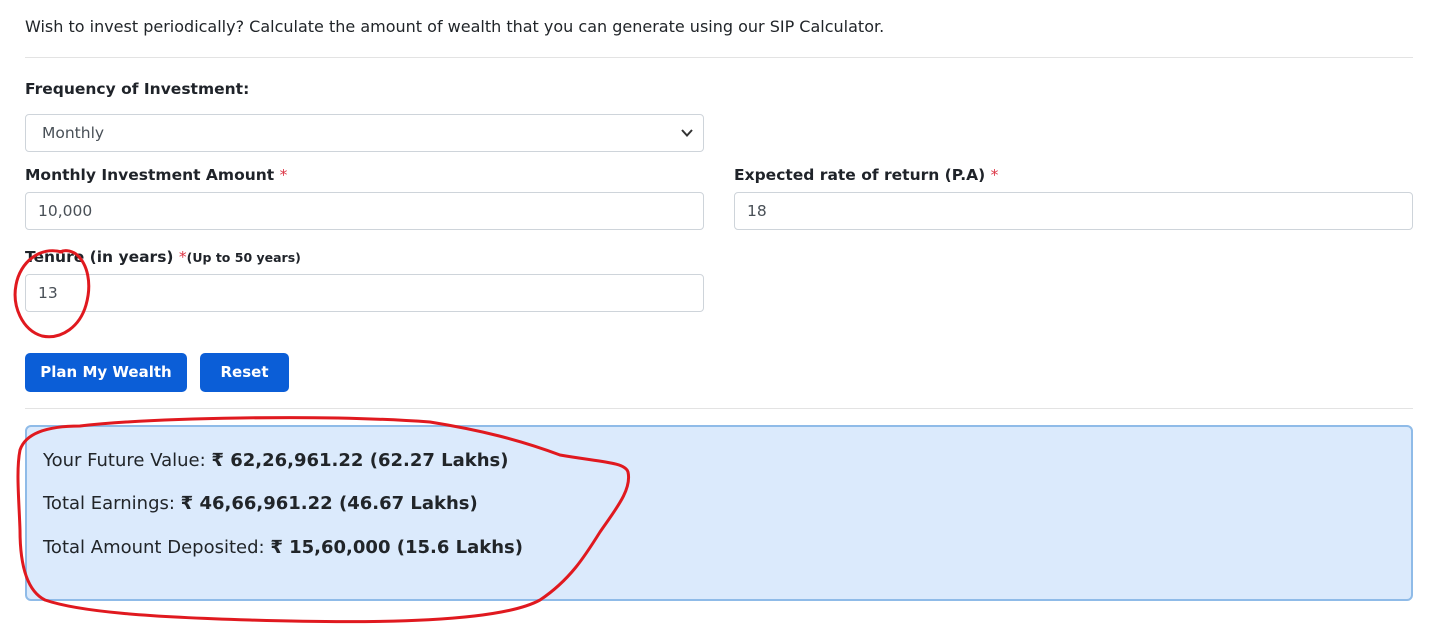 The height and width of the screenshot is (629, 1448). Describe the element at coordinates (124, 460) in the screenshot. I see `future-value-label: Your Future Value:` at that location.